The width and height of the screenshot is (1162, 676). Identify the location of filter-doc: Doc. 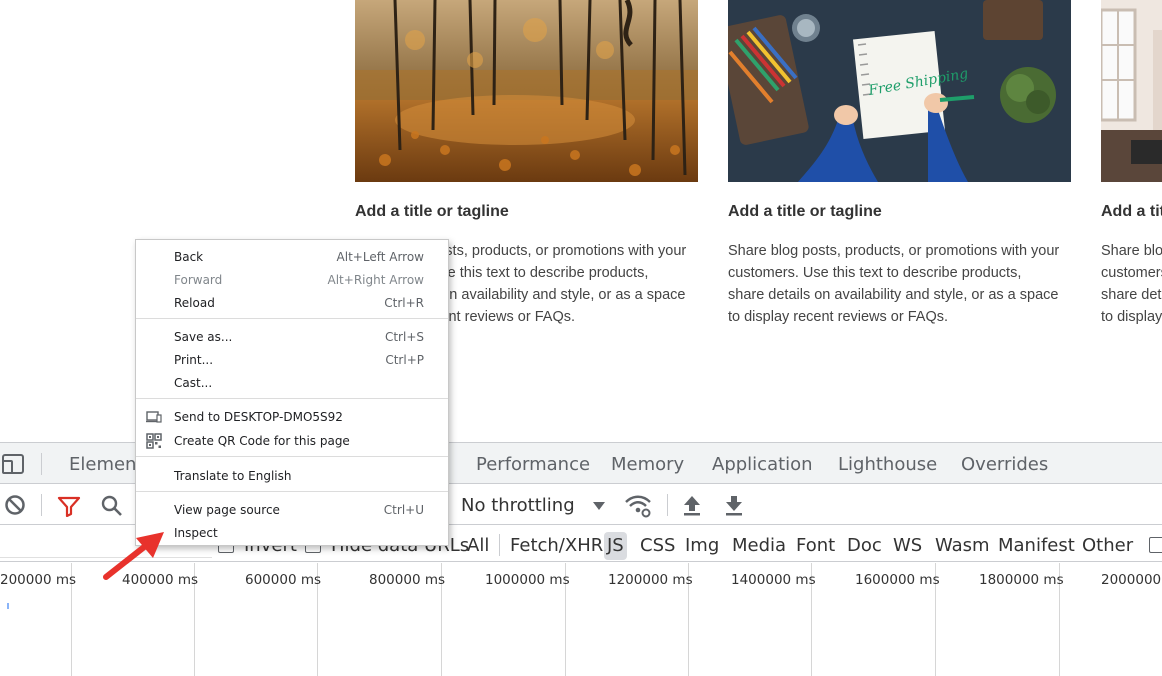
(864, 545).